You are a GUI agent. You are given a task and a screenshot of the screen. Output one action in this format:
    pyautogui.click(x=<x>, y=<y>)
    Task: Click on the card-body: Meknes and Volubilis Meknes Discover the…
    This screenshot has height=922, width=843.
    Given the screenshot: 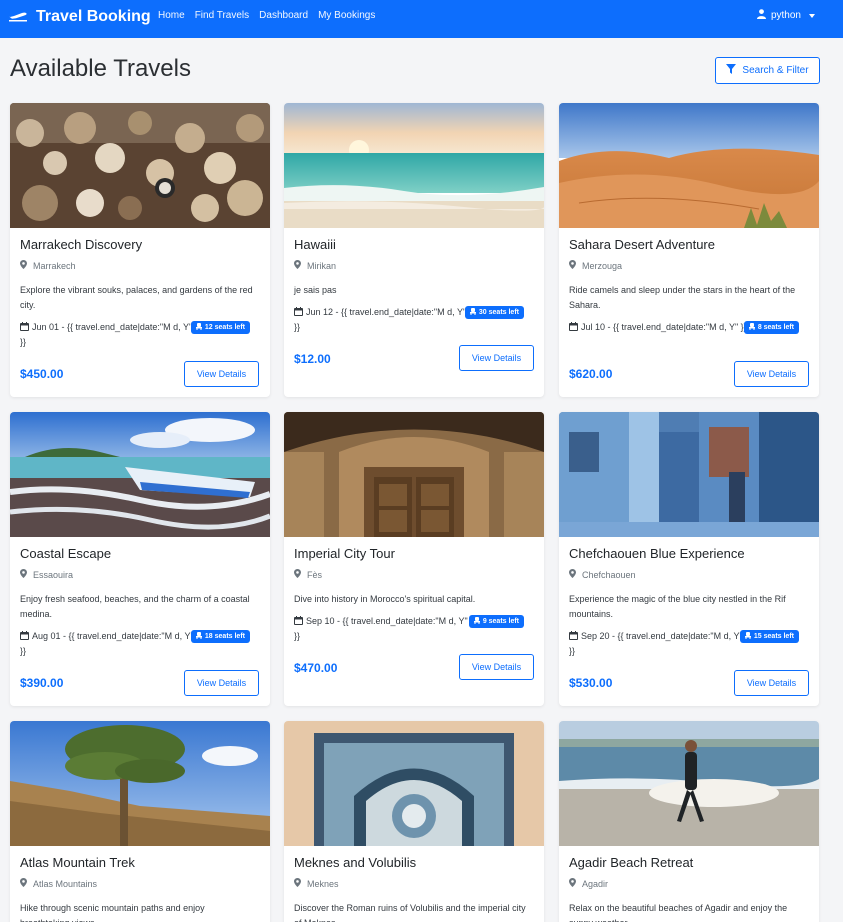 What is the action you would take?
    pyautogui.click(x=414, y=888)
    